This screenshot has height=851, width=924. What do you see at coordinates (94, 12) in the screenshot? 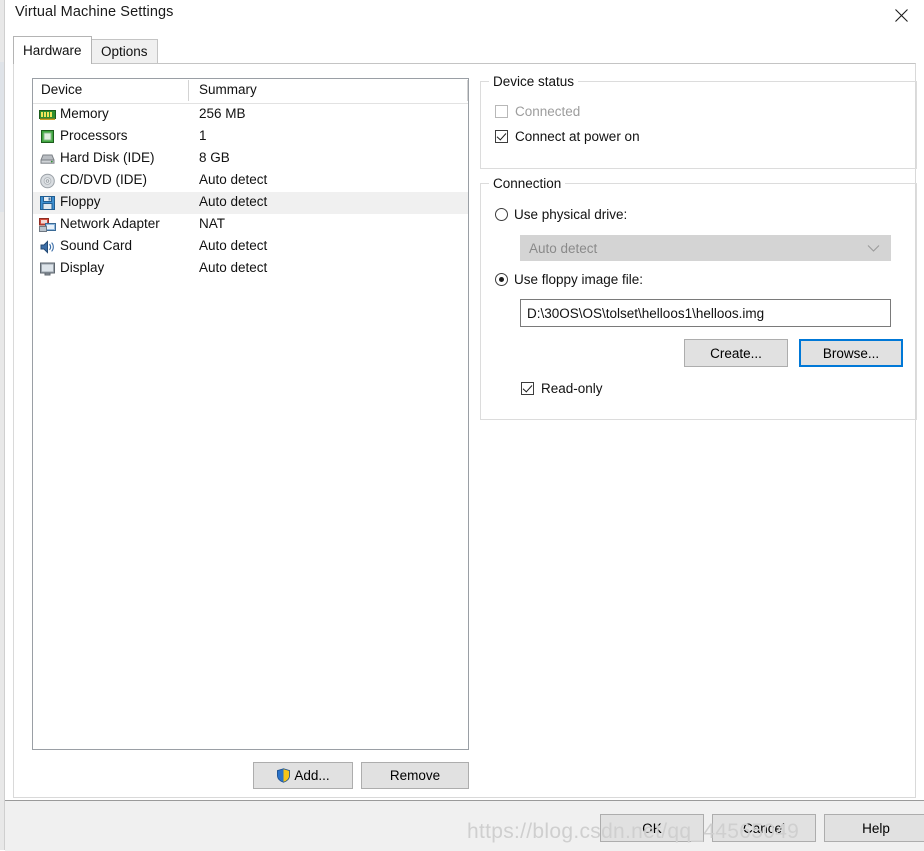
I see `page-title: Virtual Machine Settings` at bounding box center [94, 12].